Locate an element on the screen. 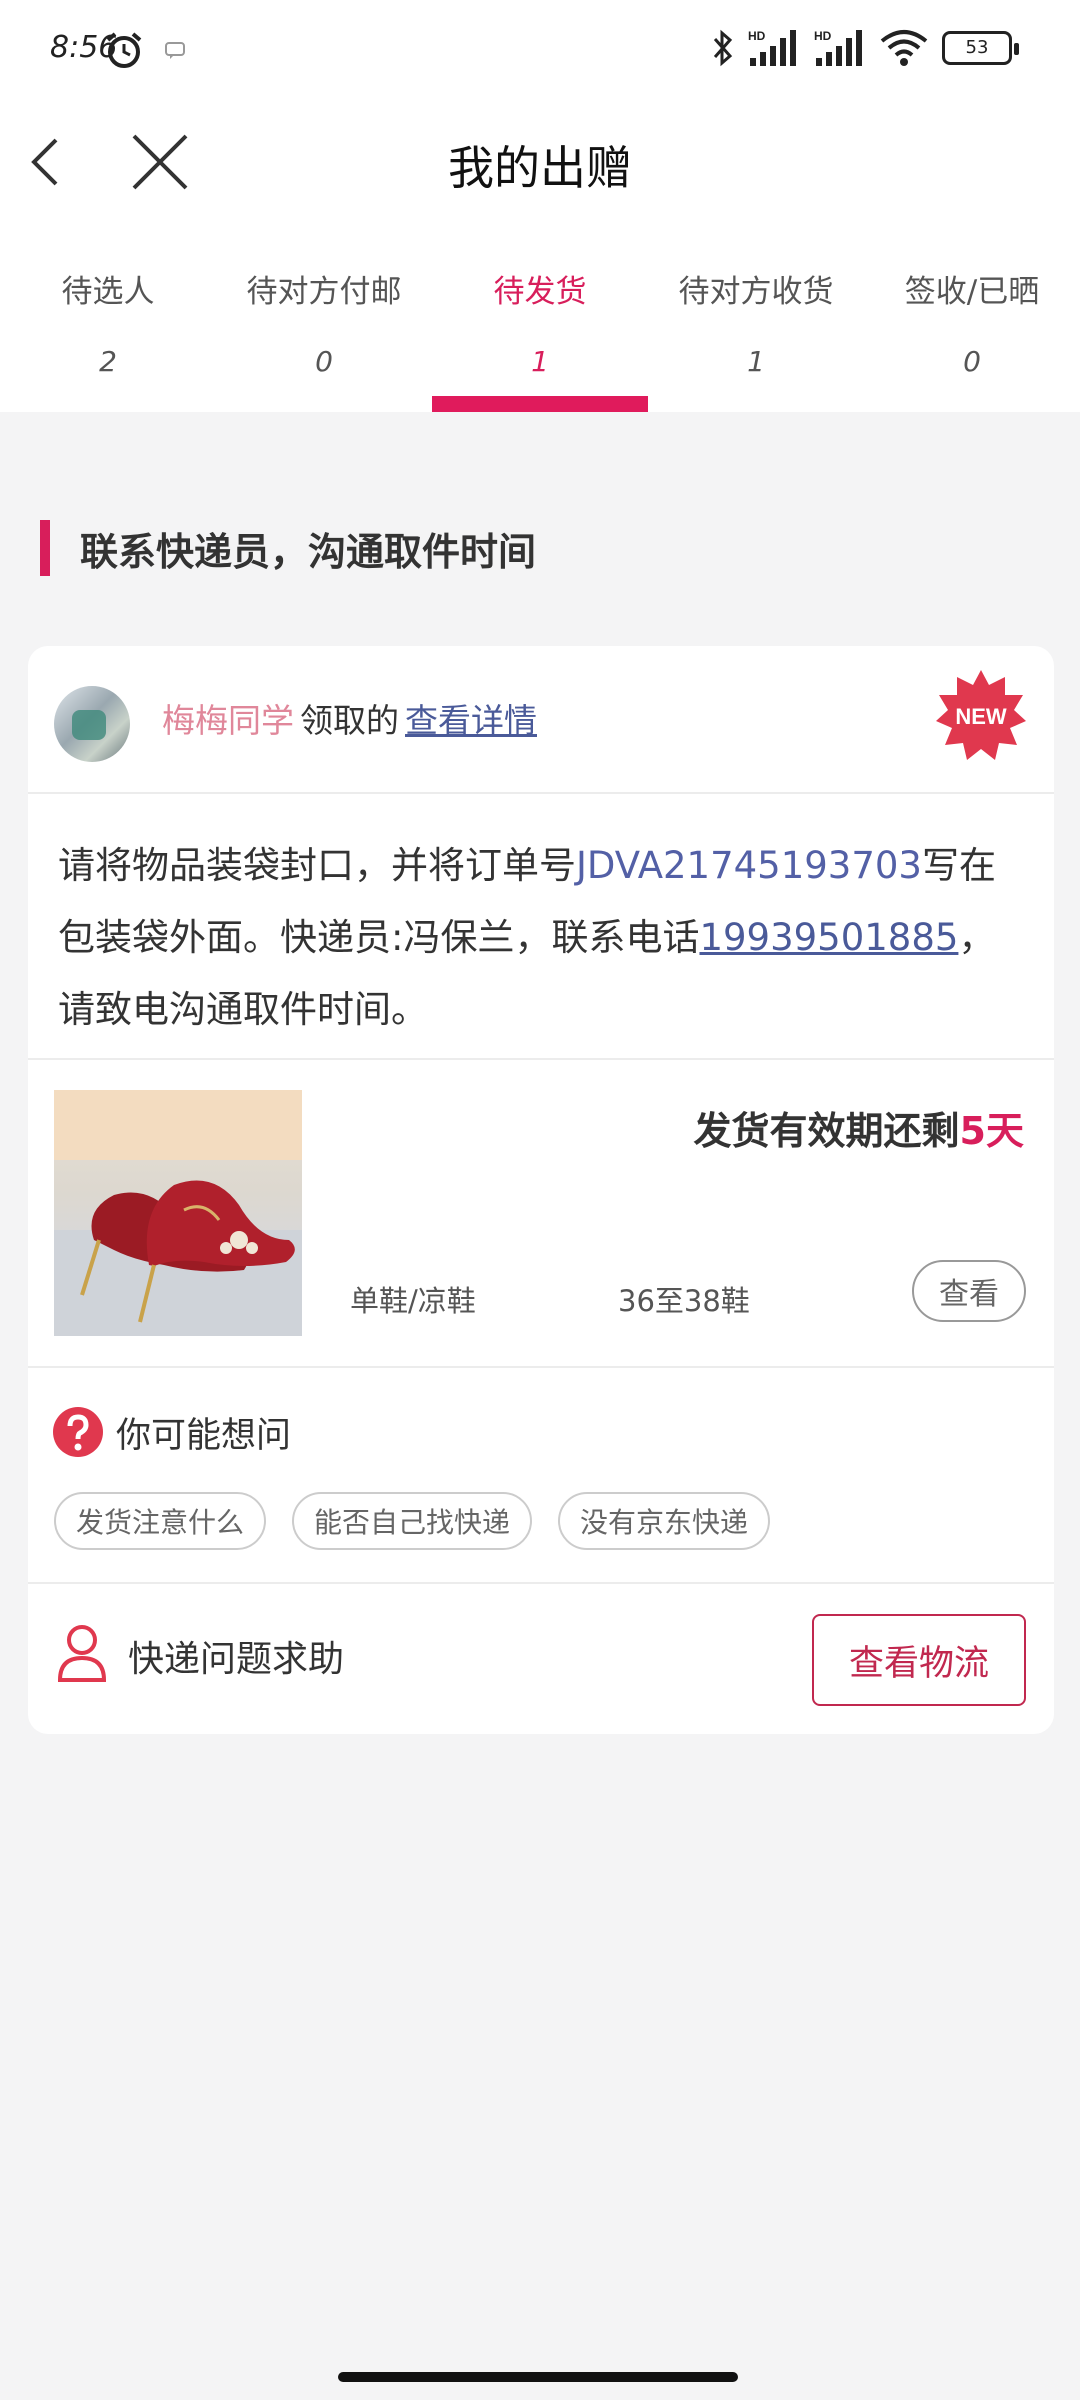  tab-count: 2 is located at coordinates (108, 361).